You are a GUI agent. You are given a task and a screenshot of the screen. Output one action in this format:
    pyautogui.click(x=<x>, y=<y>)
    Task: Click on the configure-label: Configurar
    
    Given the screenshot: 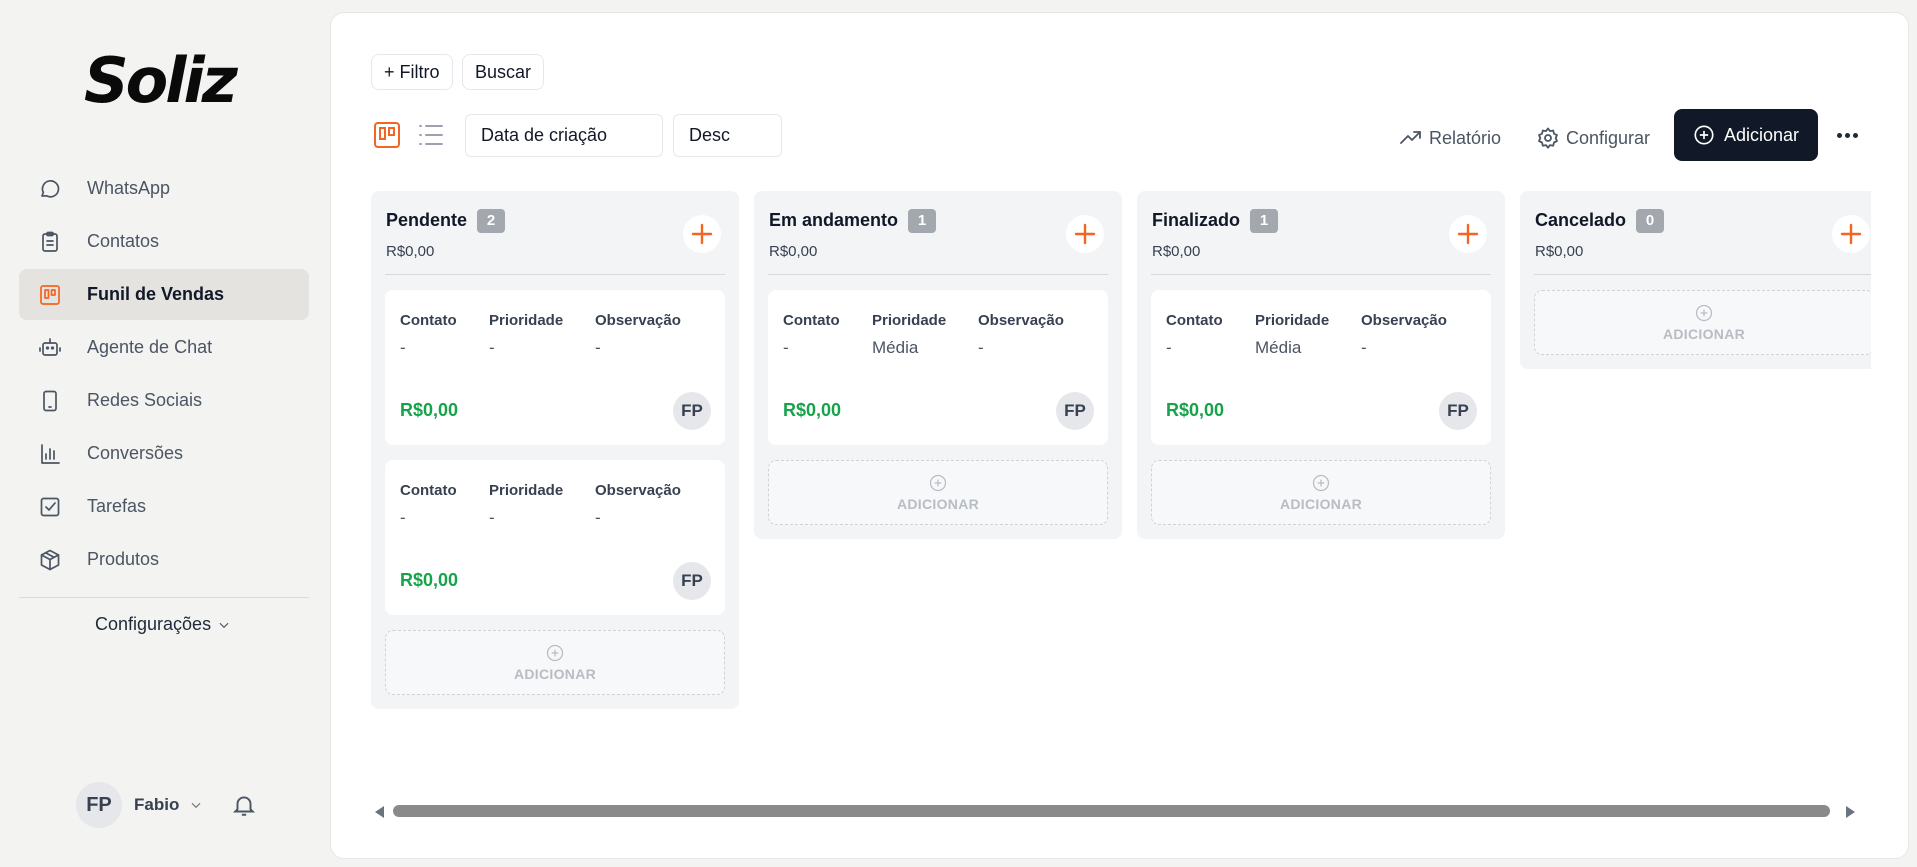 What is the action you would take?
    pyautogui.click(x=1608, y=137)
    